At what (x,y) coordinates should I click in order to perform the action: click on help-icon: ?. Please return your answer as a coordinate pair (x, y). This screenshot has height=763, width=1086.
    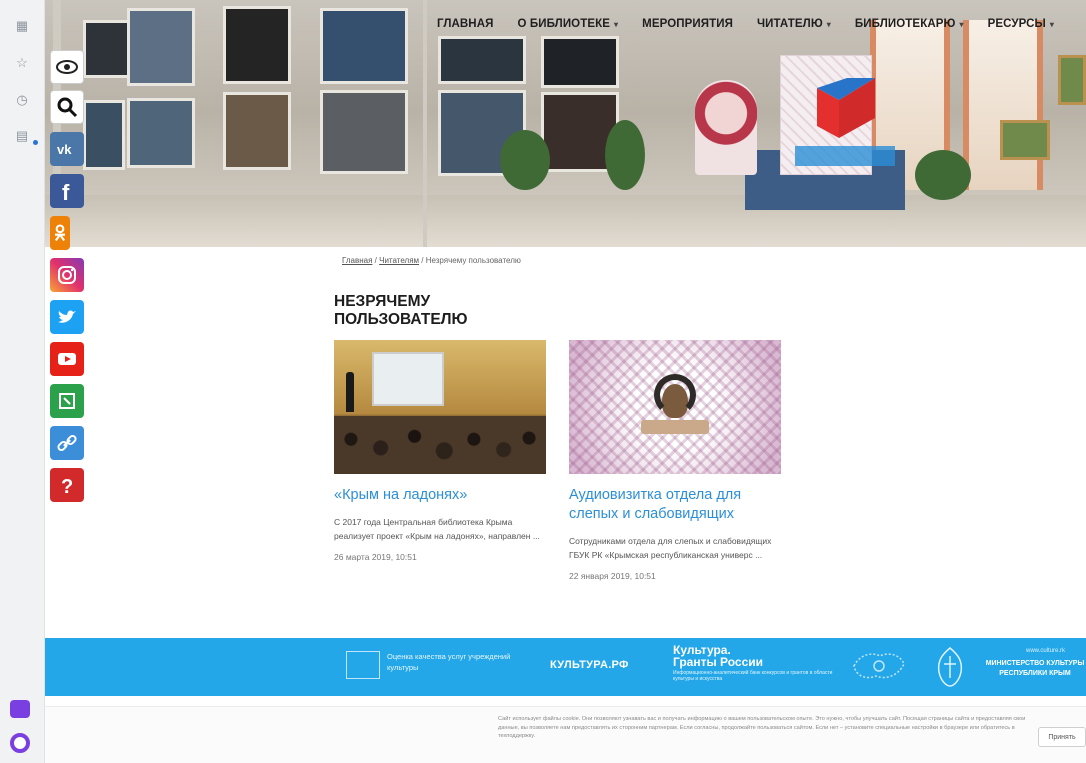
    Looking at the image, I should click on (67, 485).